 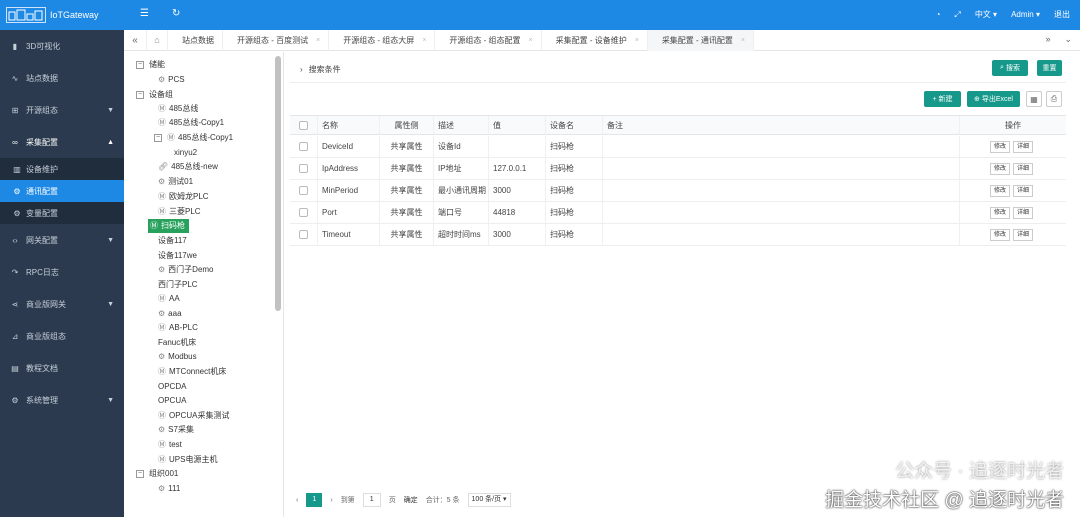 What do you see at coordinates (195, 40) in the screenshot?
I see `tab-site-data: 站点数据` at bounding box center [195, 40].